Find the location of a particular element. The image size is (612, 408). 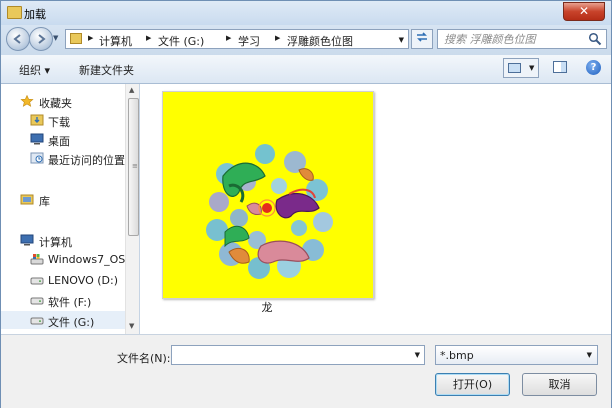

forward-button is located at coordinates (41, 39).